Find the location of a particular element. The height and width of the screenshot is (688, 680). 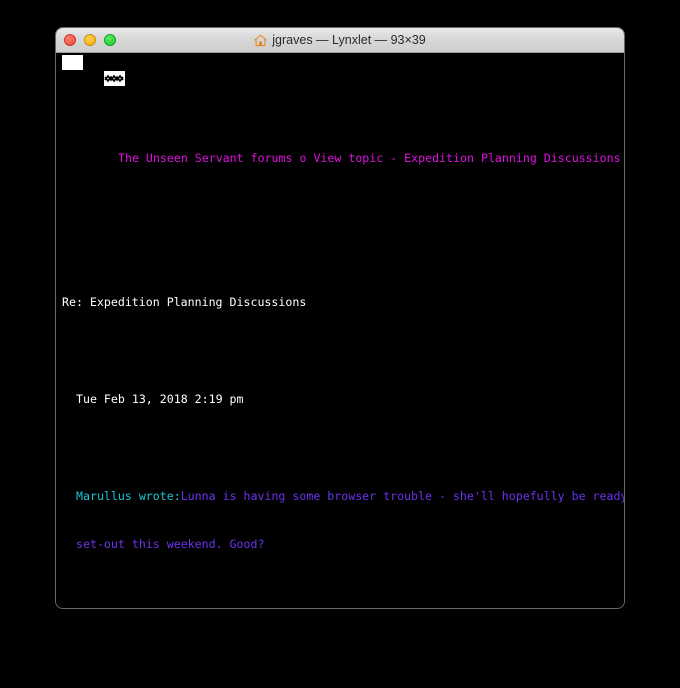

window-titlebar: jgraves — Lynxlet — 93×39 is located at coordinates (340, 40).